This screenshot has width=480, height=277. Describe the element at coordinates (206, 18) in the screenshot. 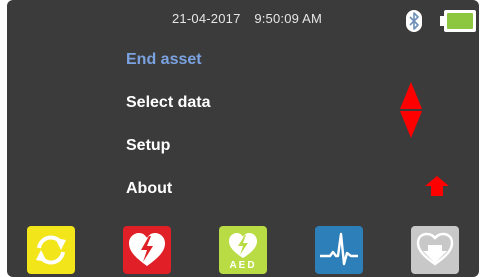

I see `date-text: 21-04-2017` at that location.